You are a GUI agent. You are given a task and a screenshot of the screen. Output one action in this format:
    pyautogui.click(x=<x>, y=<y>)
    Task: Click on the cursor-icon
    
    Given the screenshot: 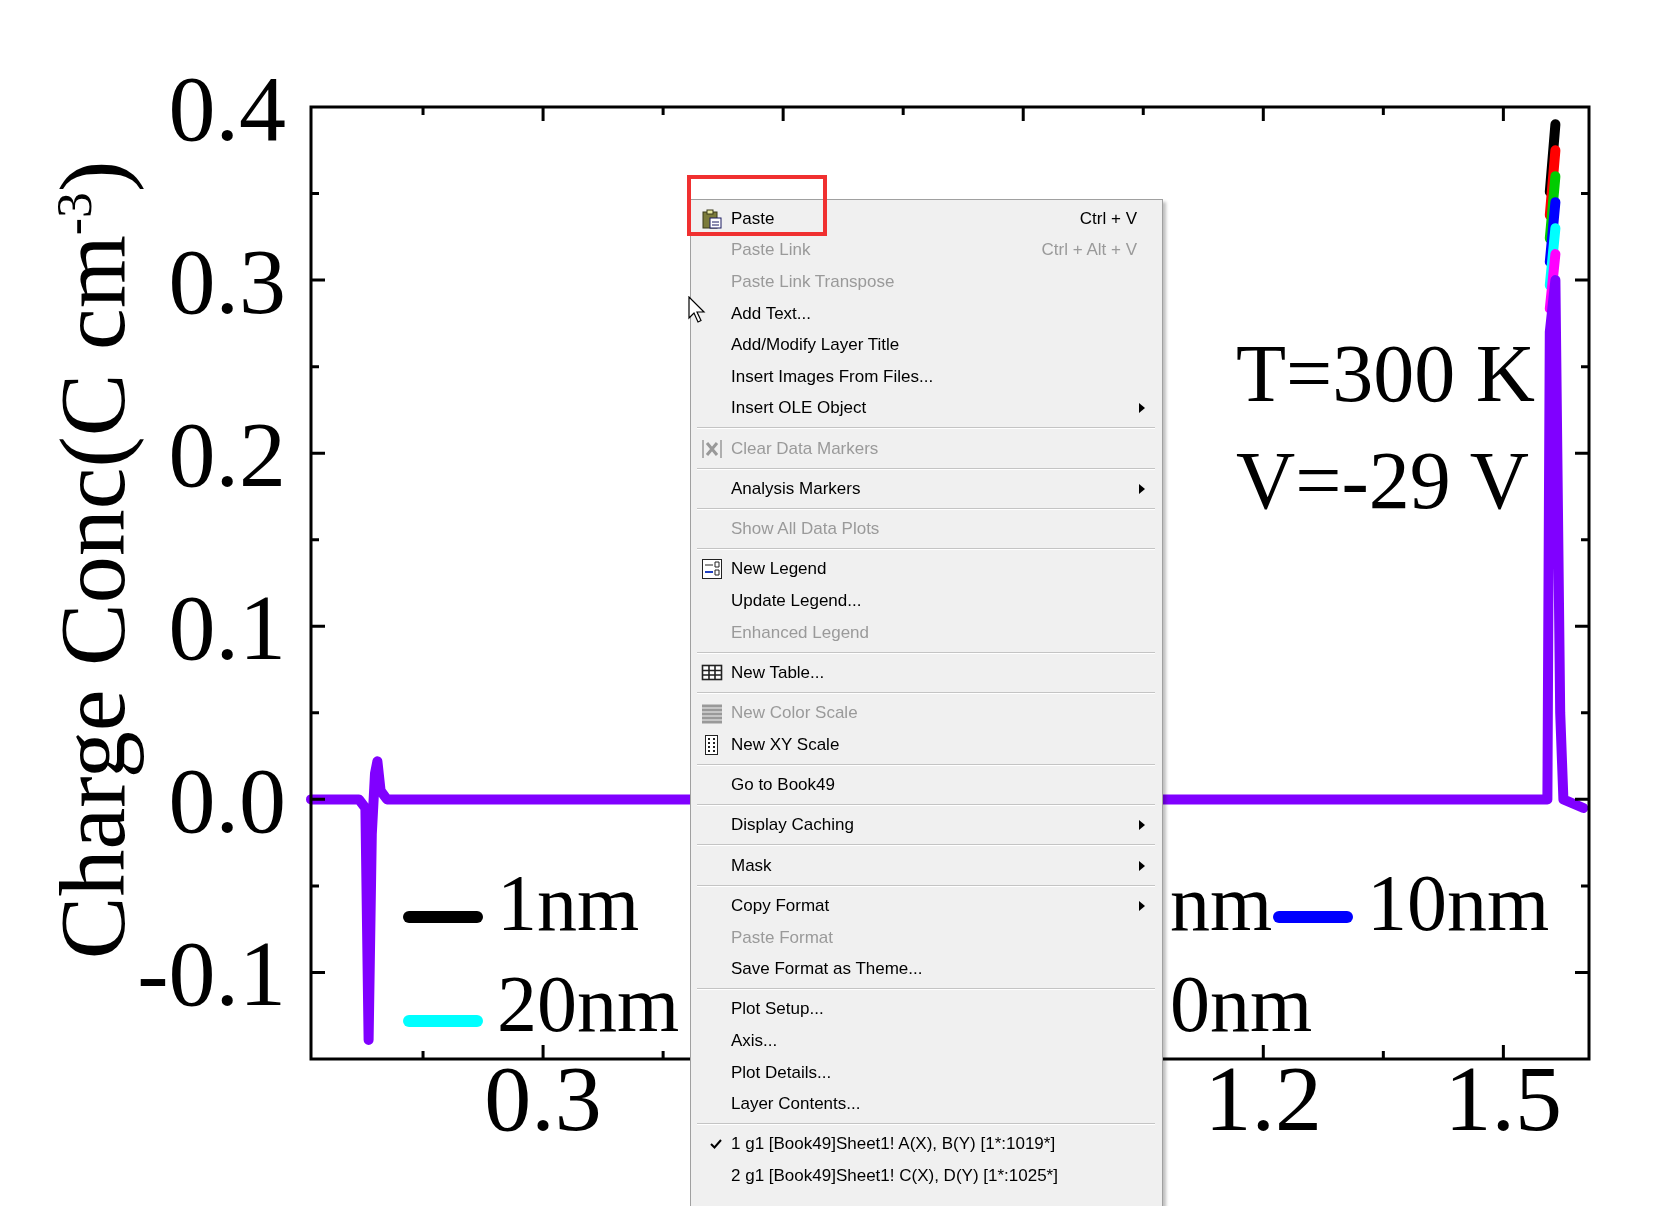 What is the action you would take?
    pyautogui.click(x=698, y=310)
    